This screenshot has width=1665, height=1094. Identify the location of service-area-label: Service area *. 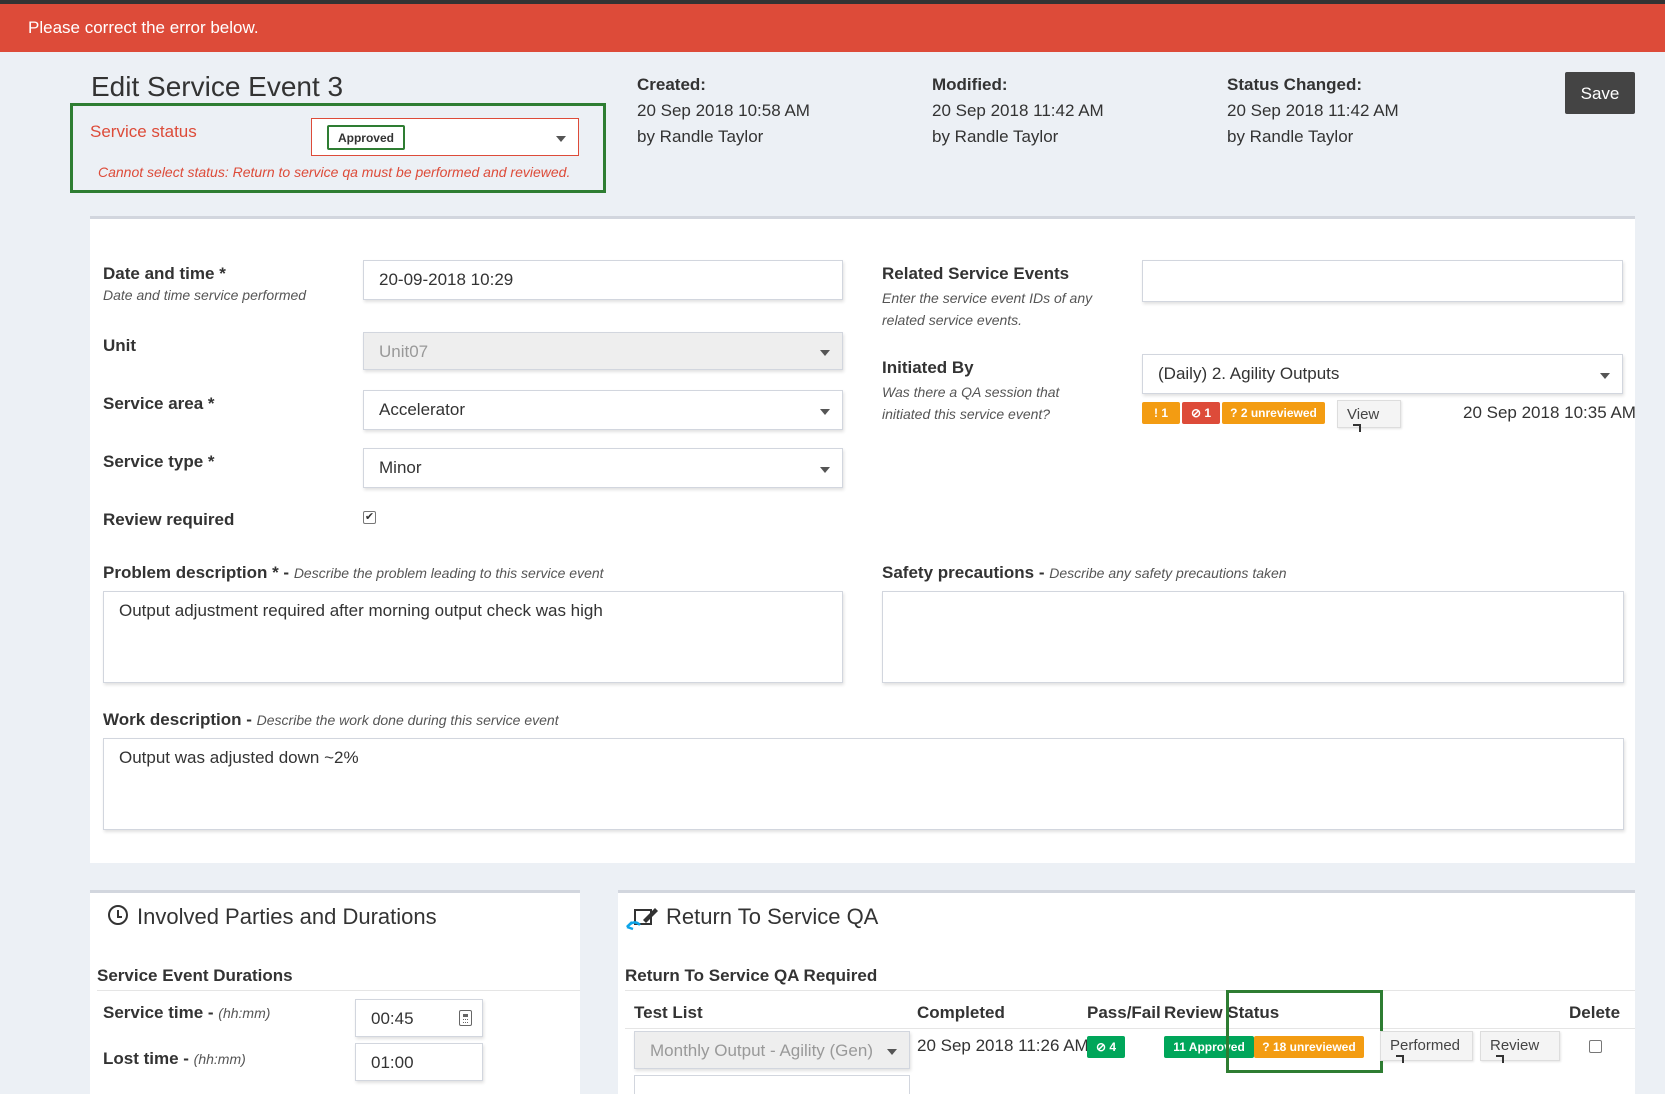
(159, 403).